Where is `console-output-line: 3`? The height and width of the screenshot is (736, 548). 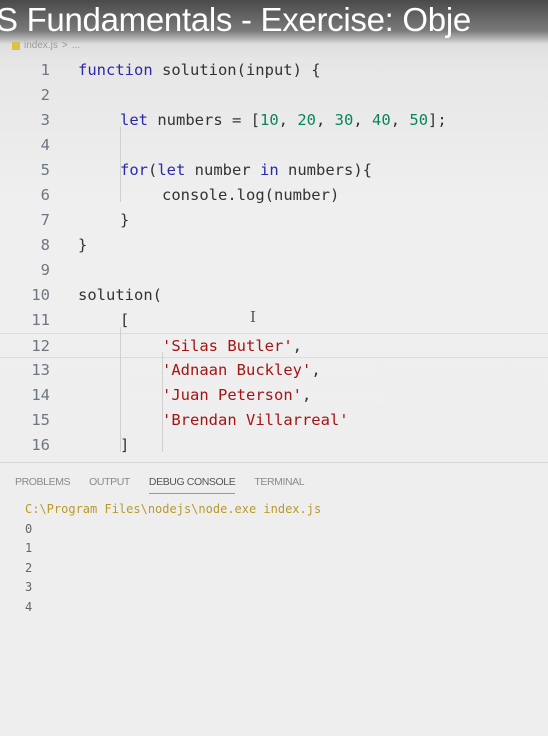 console-output-line: 3 is located at coordinates (29, 587).